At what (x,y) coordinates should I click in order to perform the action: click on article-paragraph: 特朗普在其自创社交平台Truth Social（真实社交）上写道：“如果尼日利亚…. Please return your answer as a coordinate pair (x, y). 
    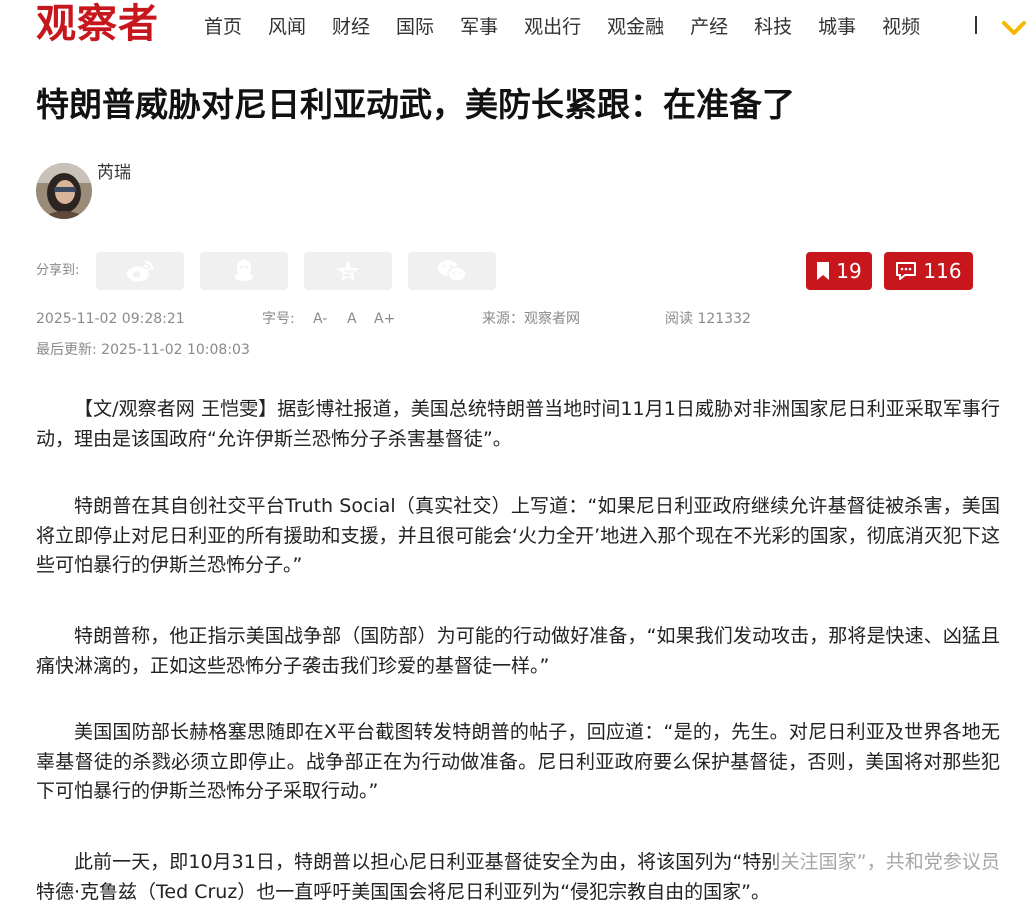
    Looking at the image, I should click on (518, 535).